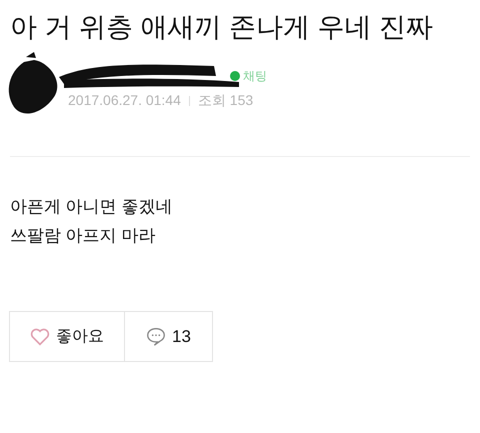 This screenshot has height=433, width=480. Describe the element at coordinates (83, 236) in the screenshot. I see `post-text: 쓰팔람 아프지 마라` at that location.